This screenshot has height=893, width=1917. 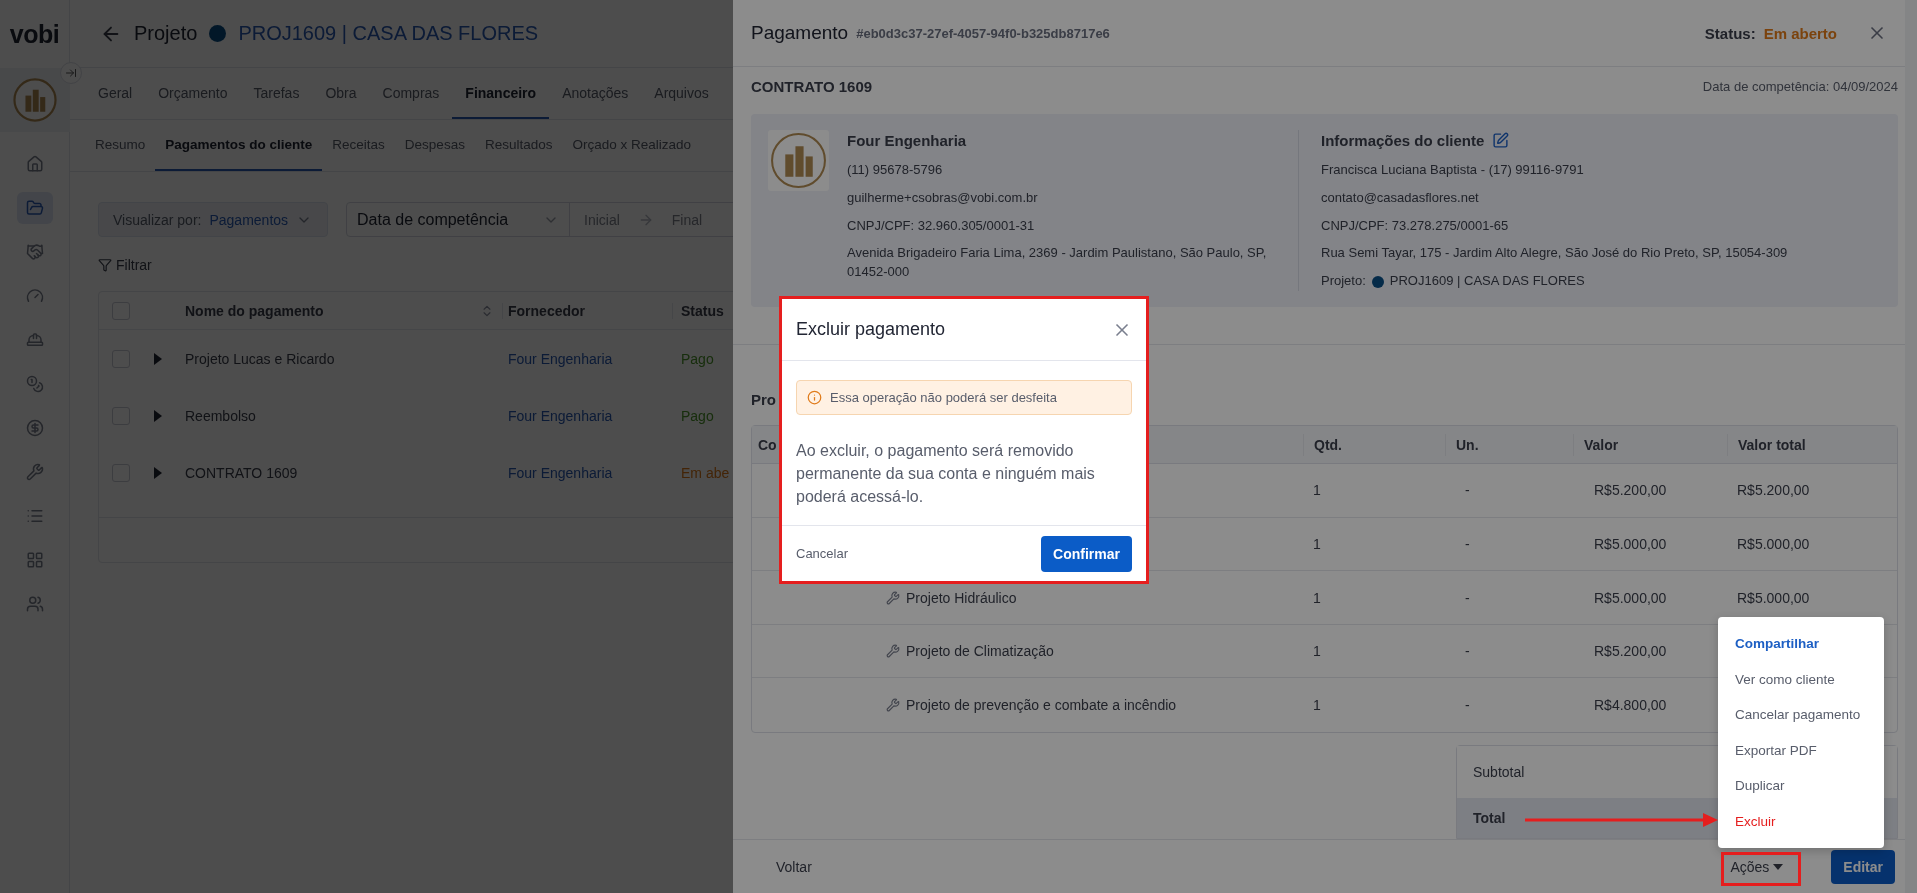 What do you see at coordinates (907, 141) in the screenshot?
I see `supplier-name: Four Engenharia` at bounding box center [907, 141].